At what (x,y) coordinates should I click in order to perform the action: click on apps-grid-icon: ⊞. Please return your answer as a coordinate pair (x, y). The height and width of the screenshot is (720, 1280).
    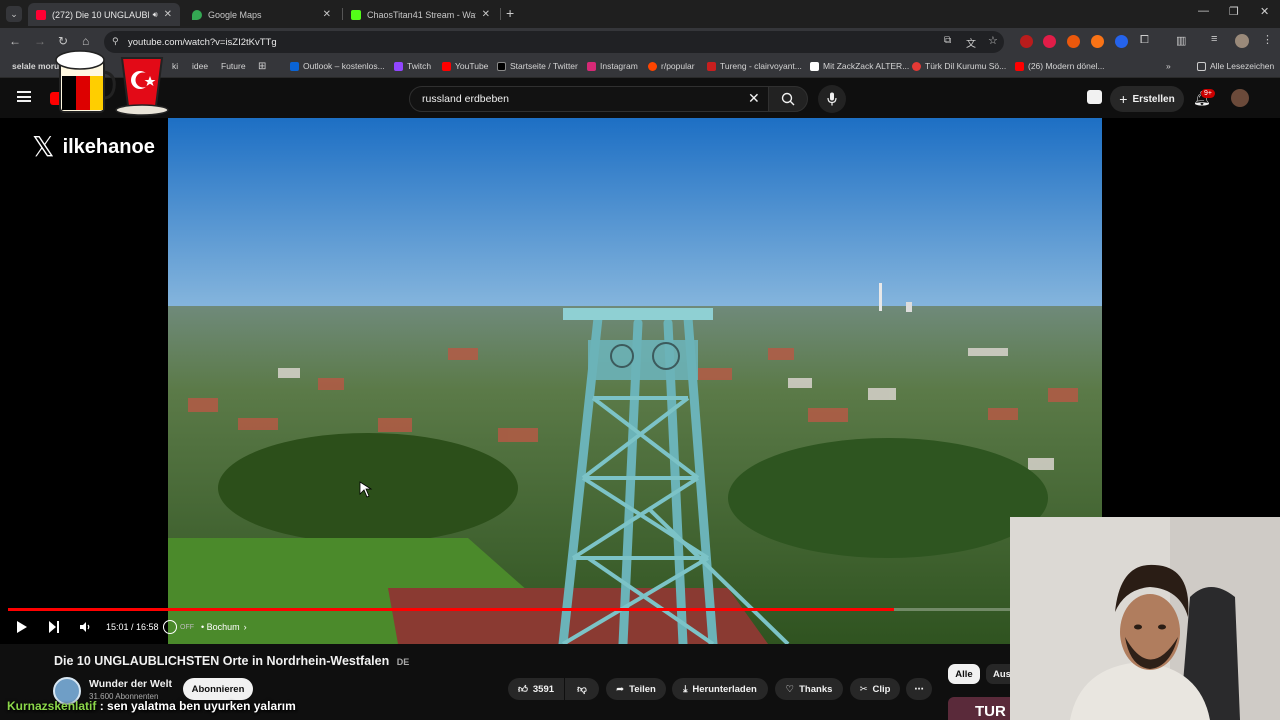
    Looking at the image, I should click on (262, 66).